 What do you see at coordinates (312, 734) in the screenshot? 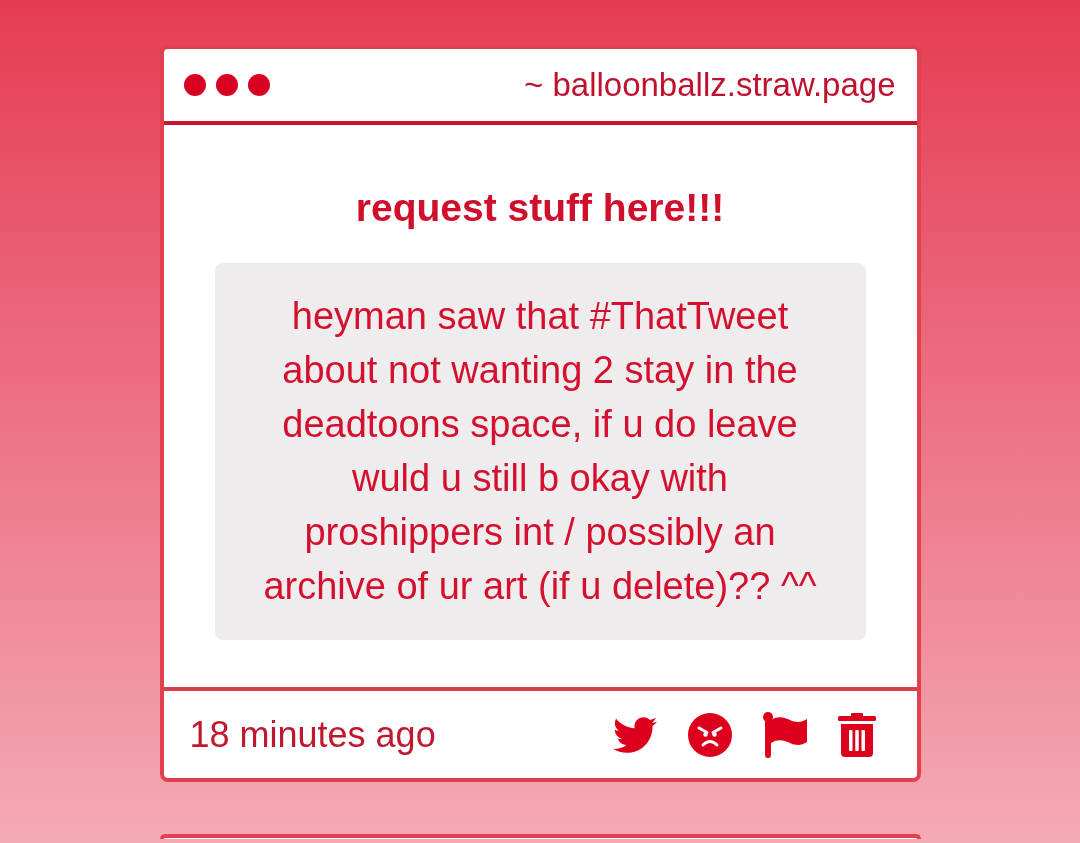
I see `timestamp: 18 minutes ago` at bounding box center [312, 734].